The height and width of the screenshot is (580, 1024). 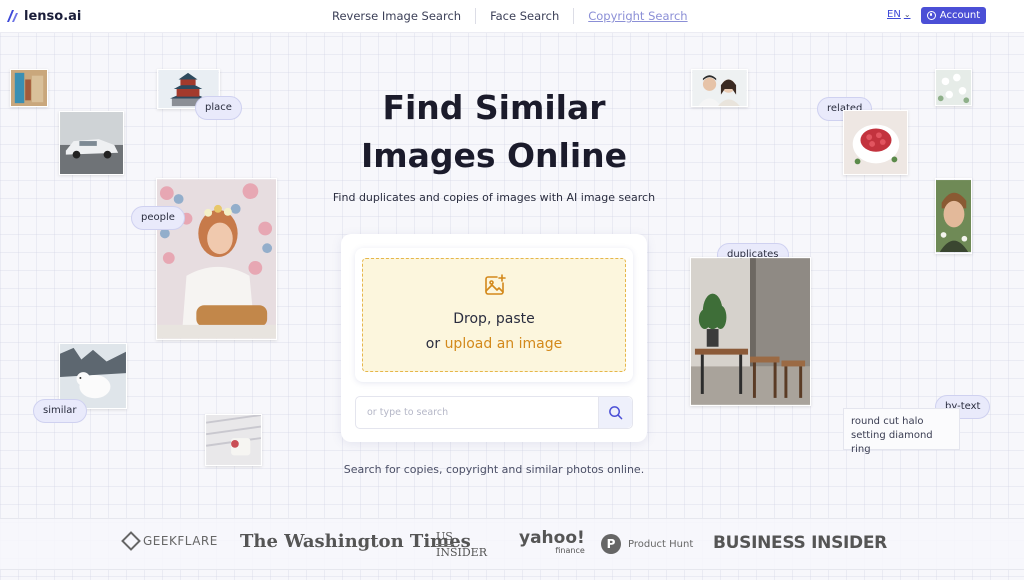 What do you see at coordinates (53, 16) in the screenshot?
I see `brand-name: lenso.ai` at bounding box center [53, 16].